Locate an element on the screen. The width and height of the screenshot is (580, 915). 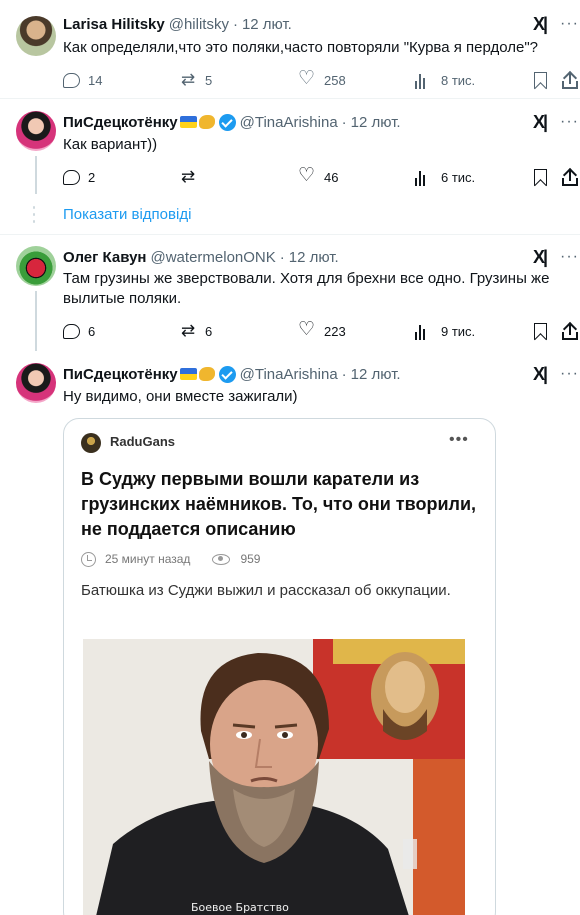
views-count: 9 тис. is located at coordinates (458, 331).